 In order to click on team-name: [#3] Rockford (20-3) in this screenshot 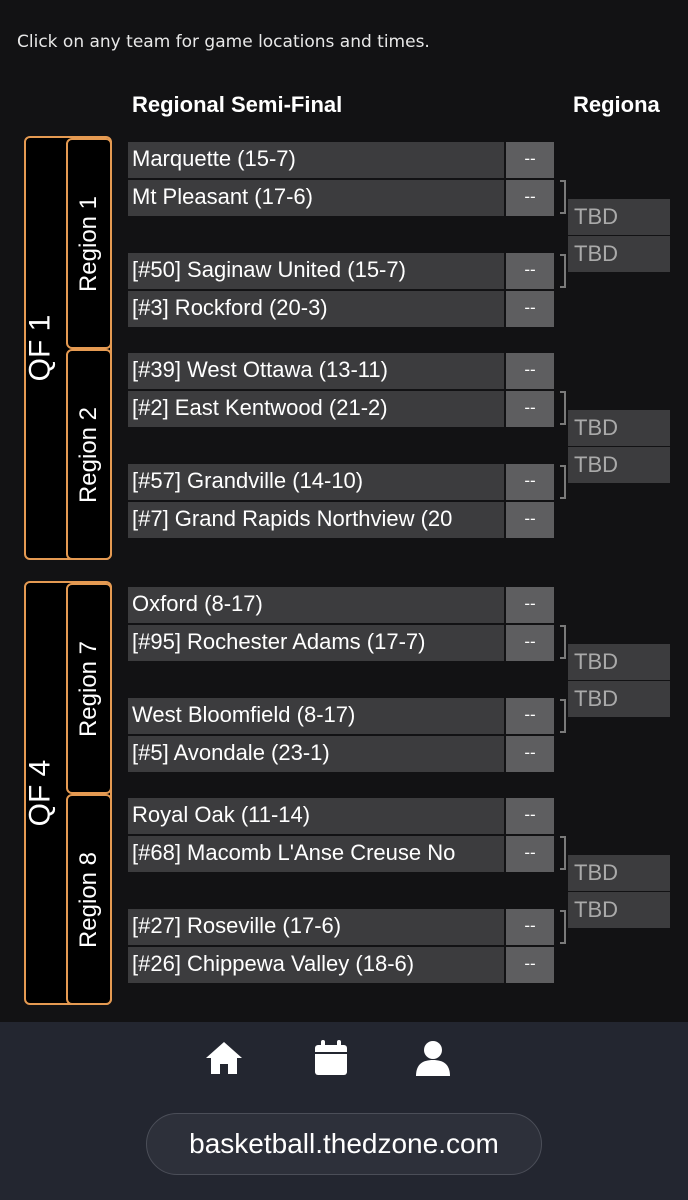, I will do `click(316, 309)`.